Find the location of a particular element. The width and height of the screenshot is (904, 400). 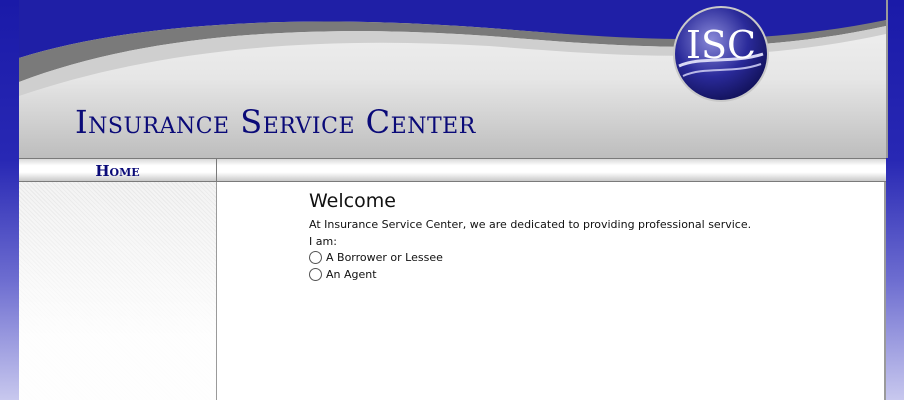

borrower-label: A Borrower or Lessee is located at coordinates (384, 257).